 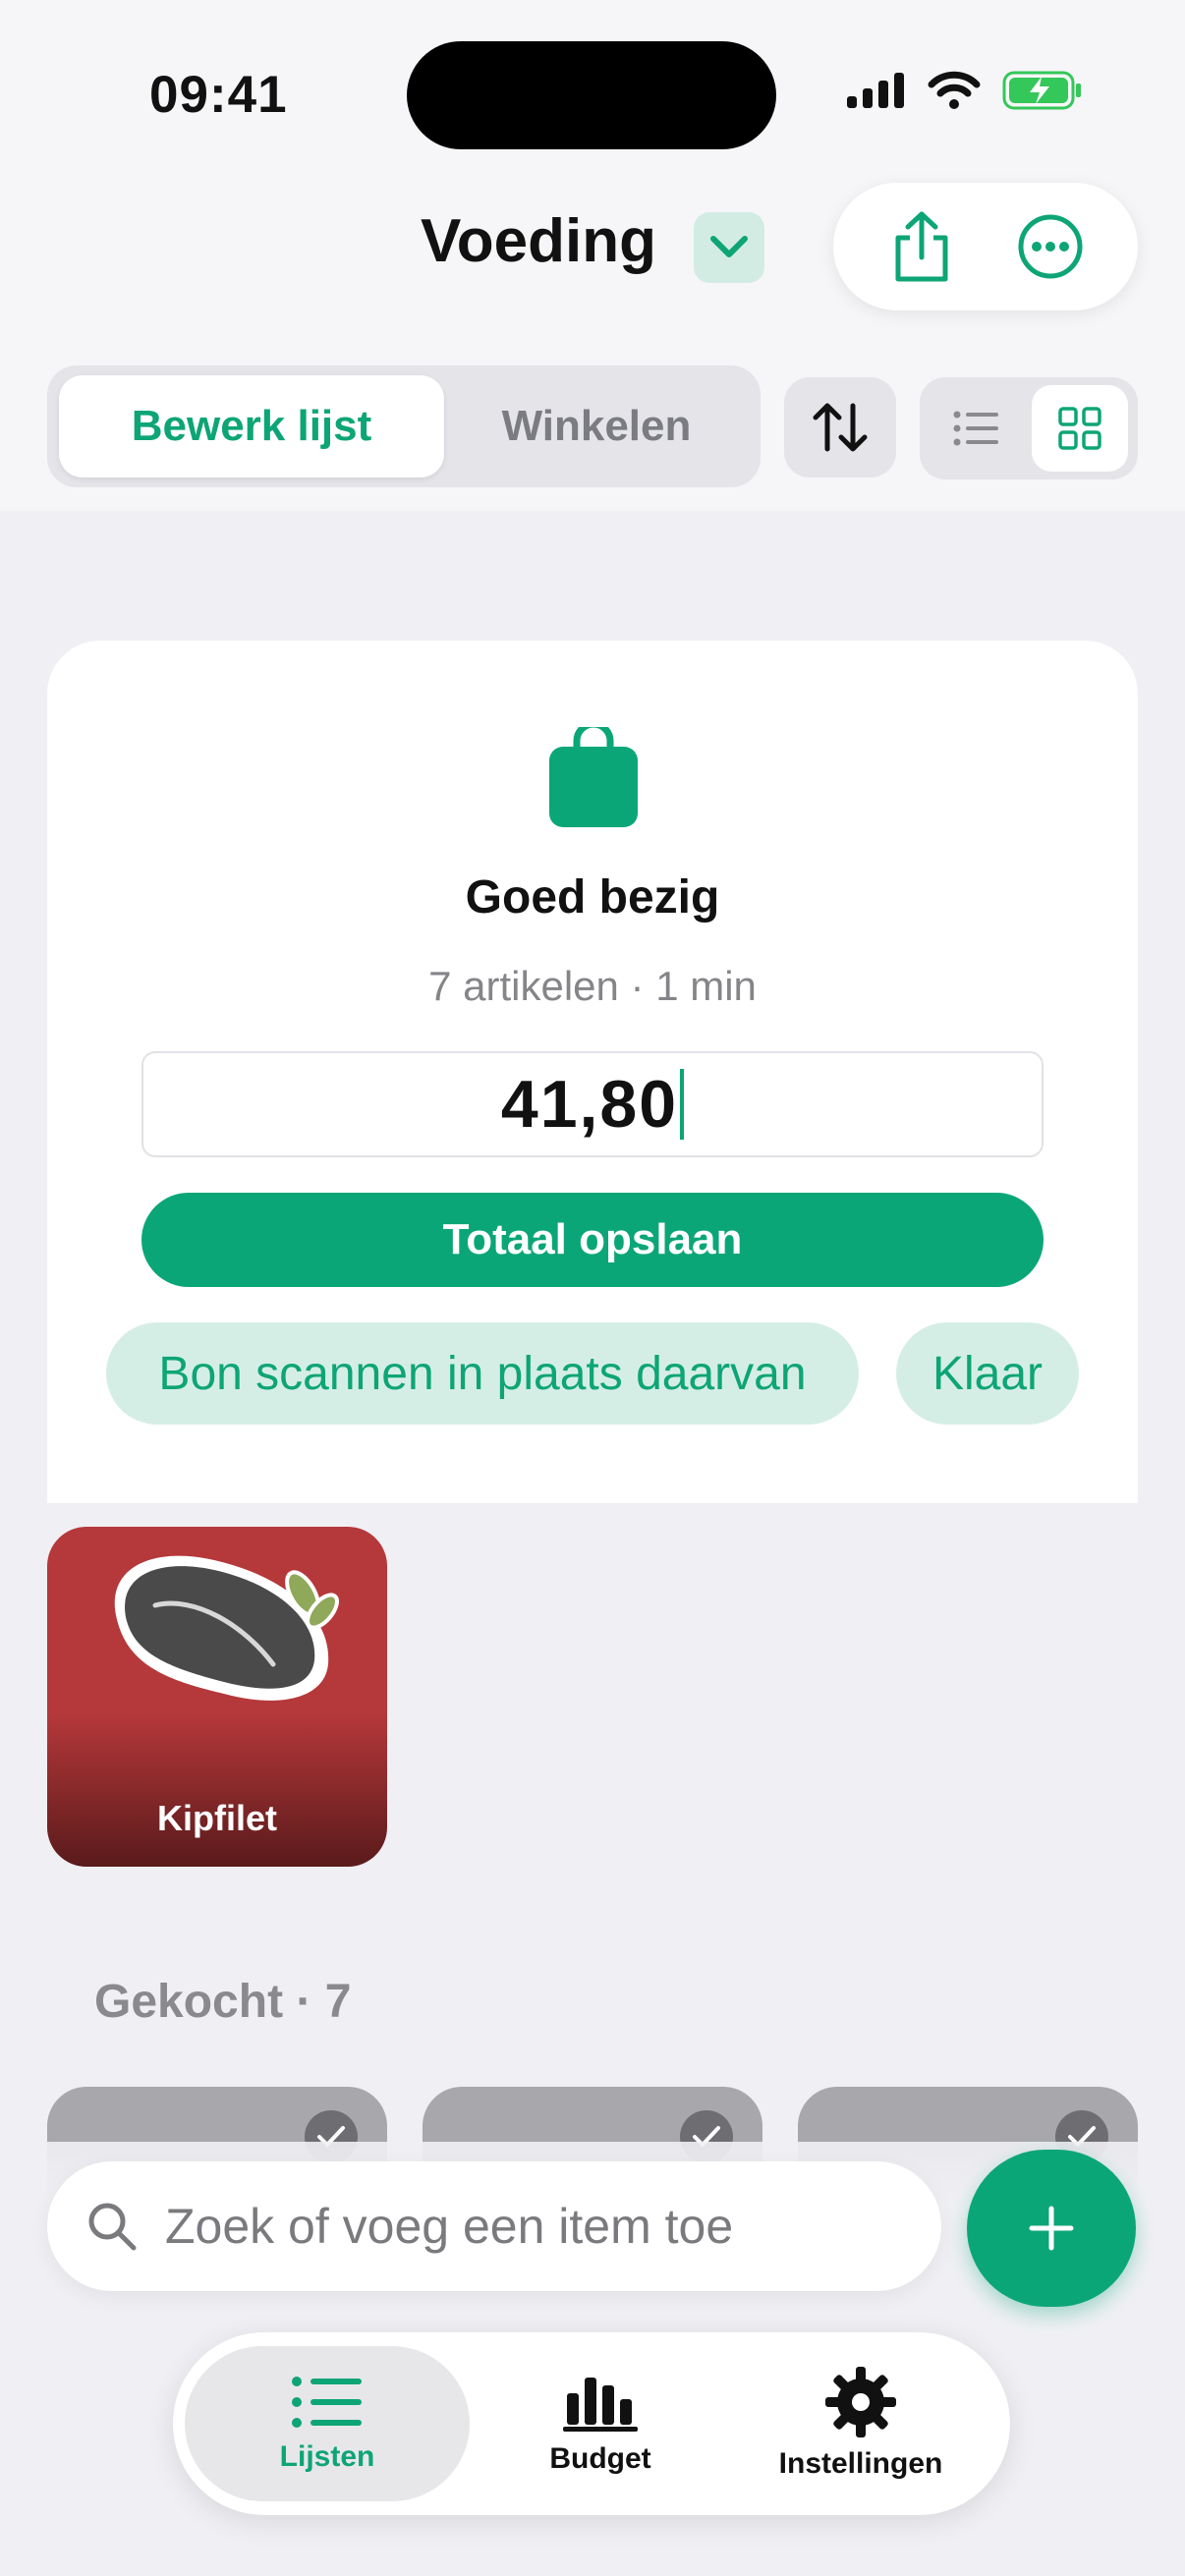 I want to click on list-view-button, so click(x=977, y=428).